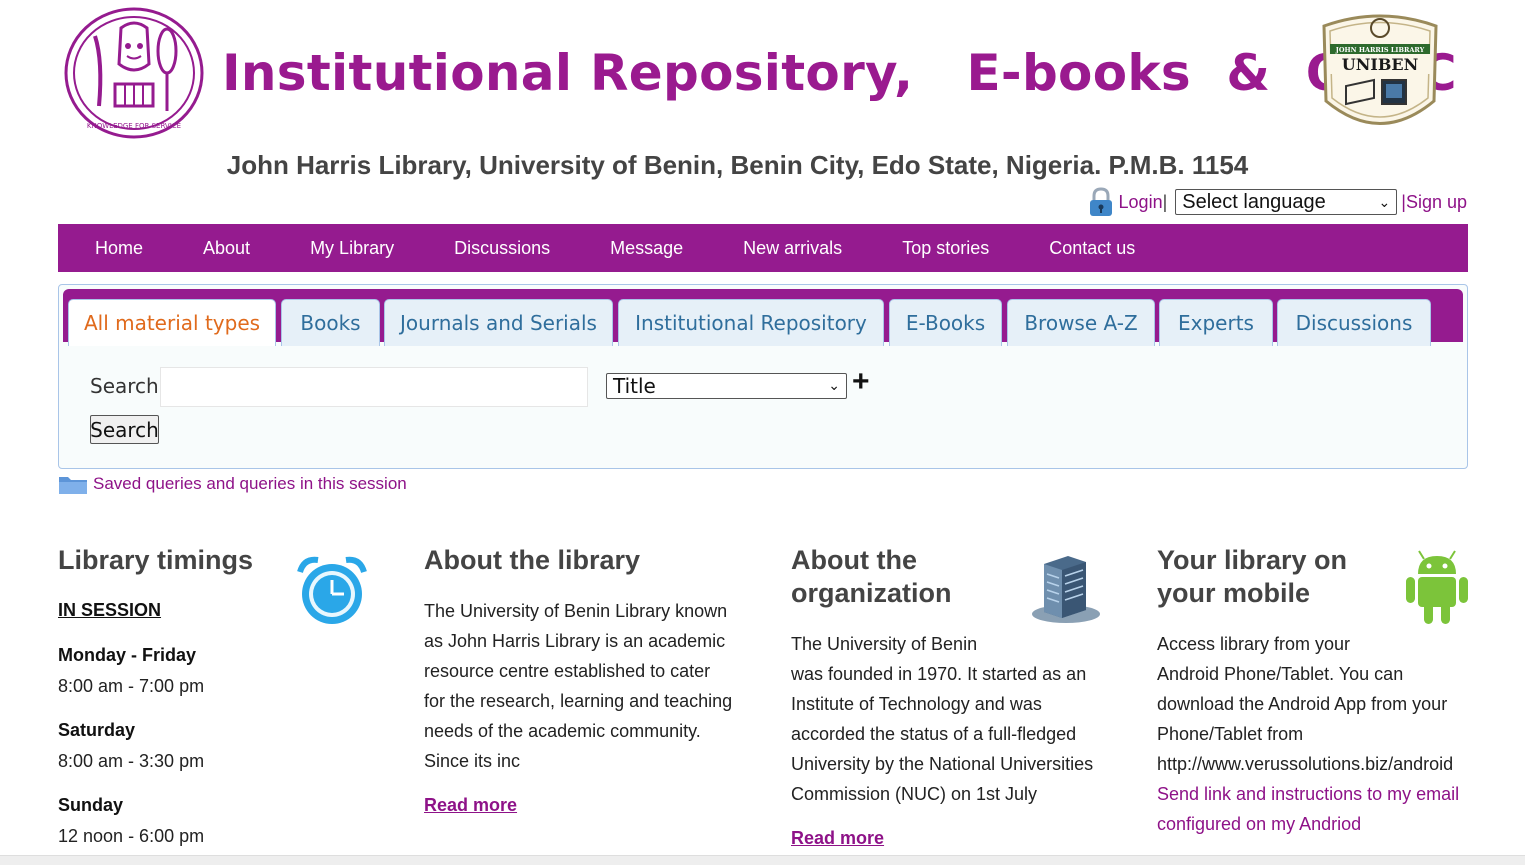 The height and width of the screenshot is (865, 1525). Describe the element at coordinates (1380, 50) in the screenshot. I see `logo-library-name: JOHN HARRIS LIBRARY` at that location.